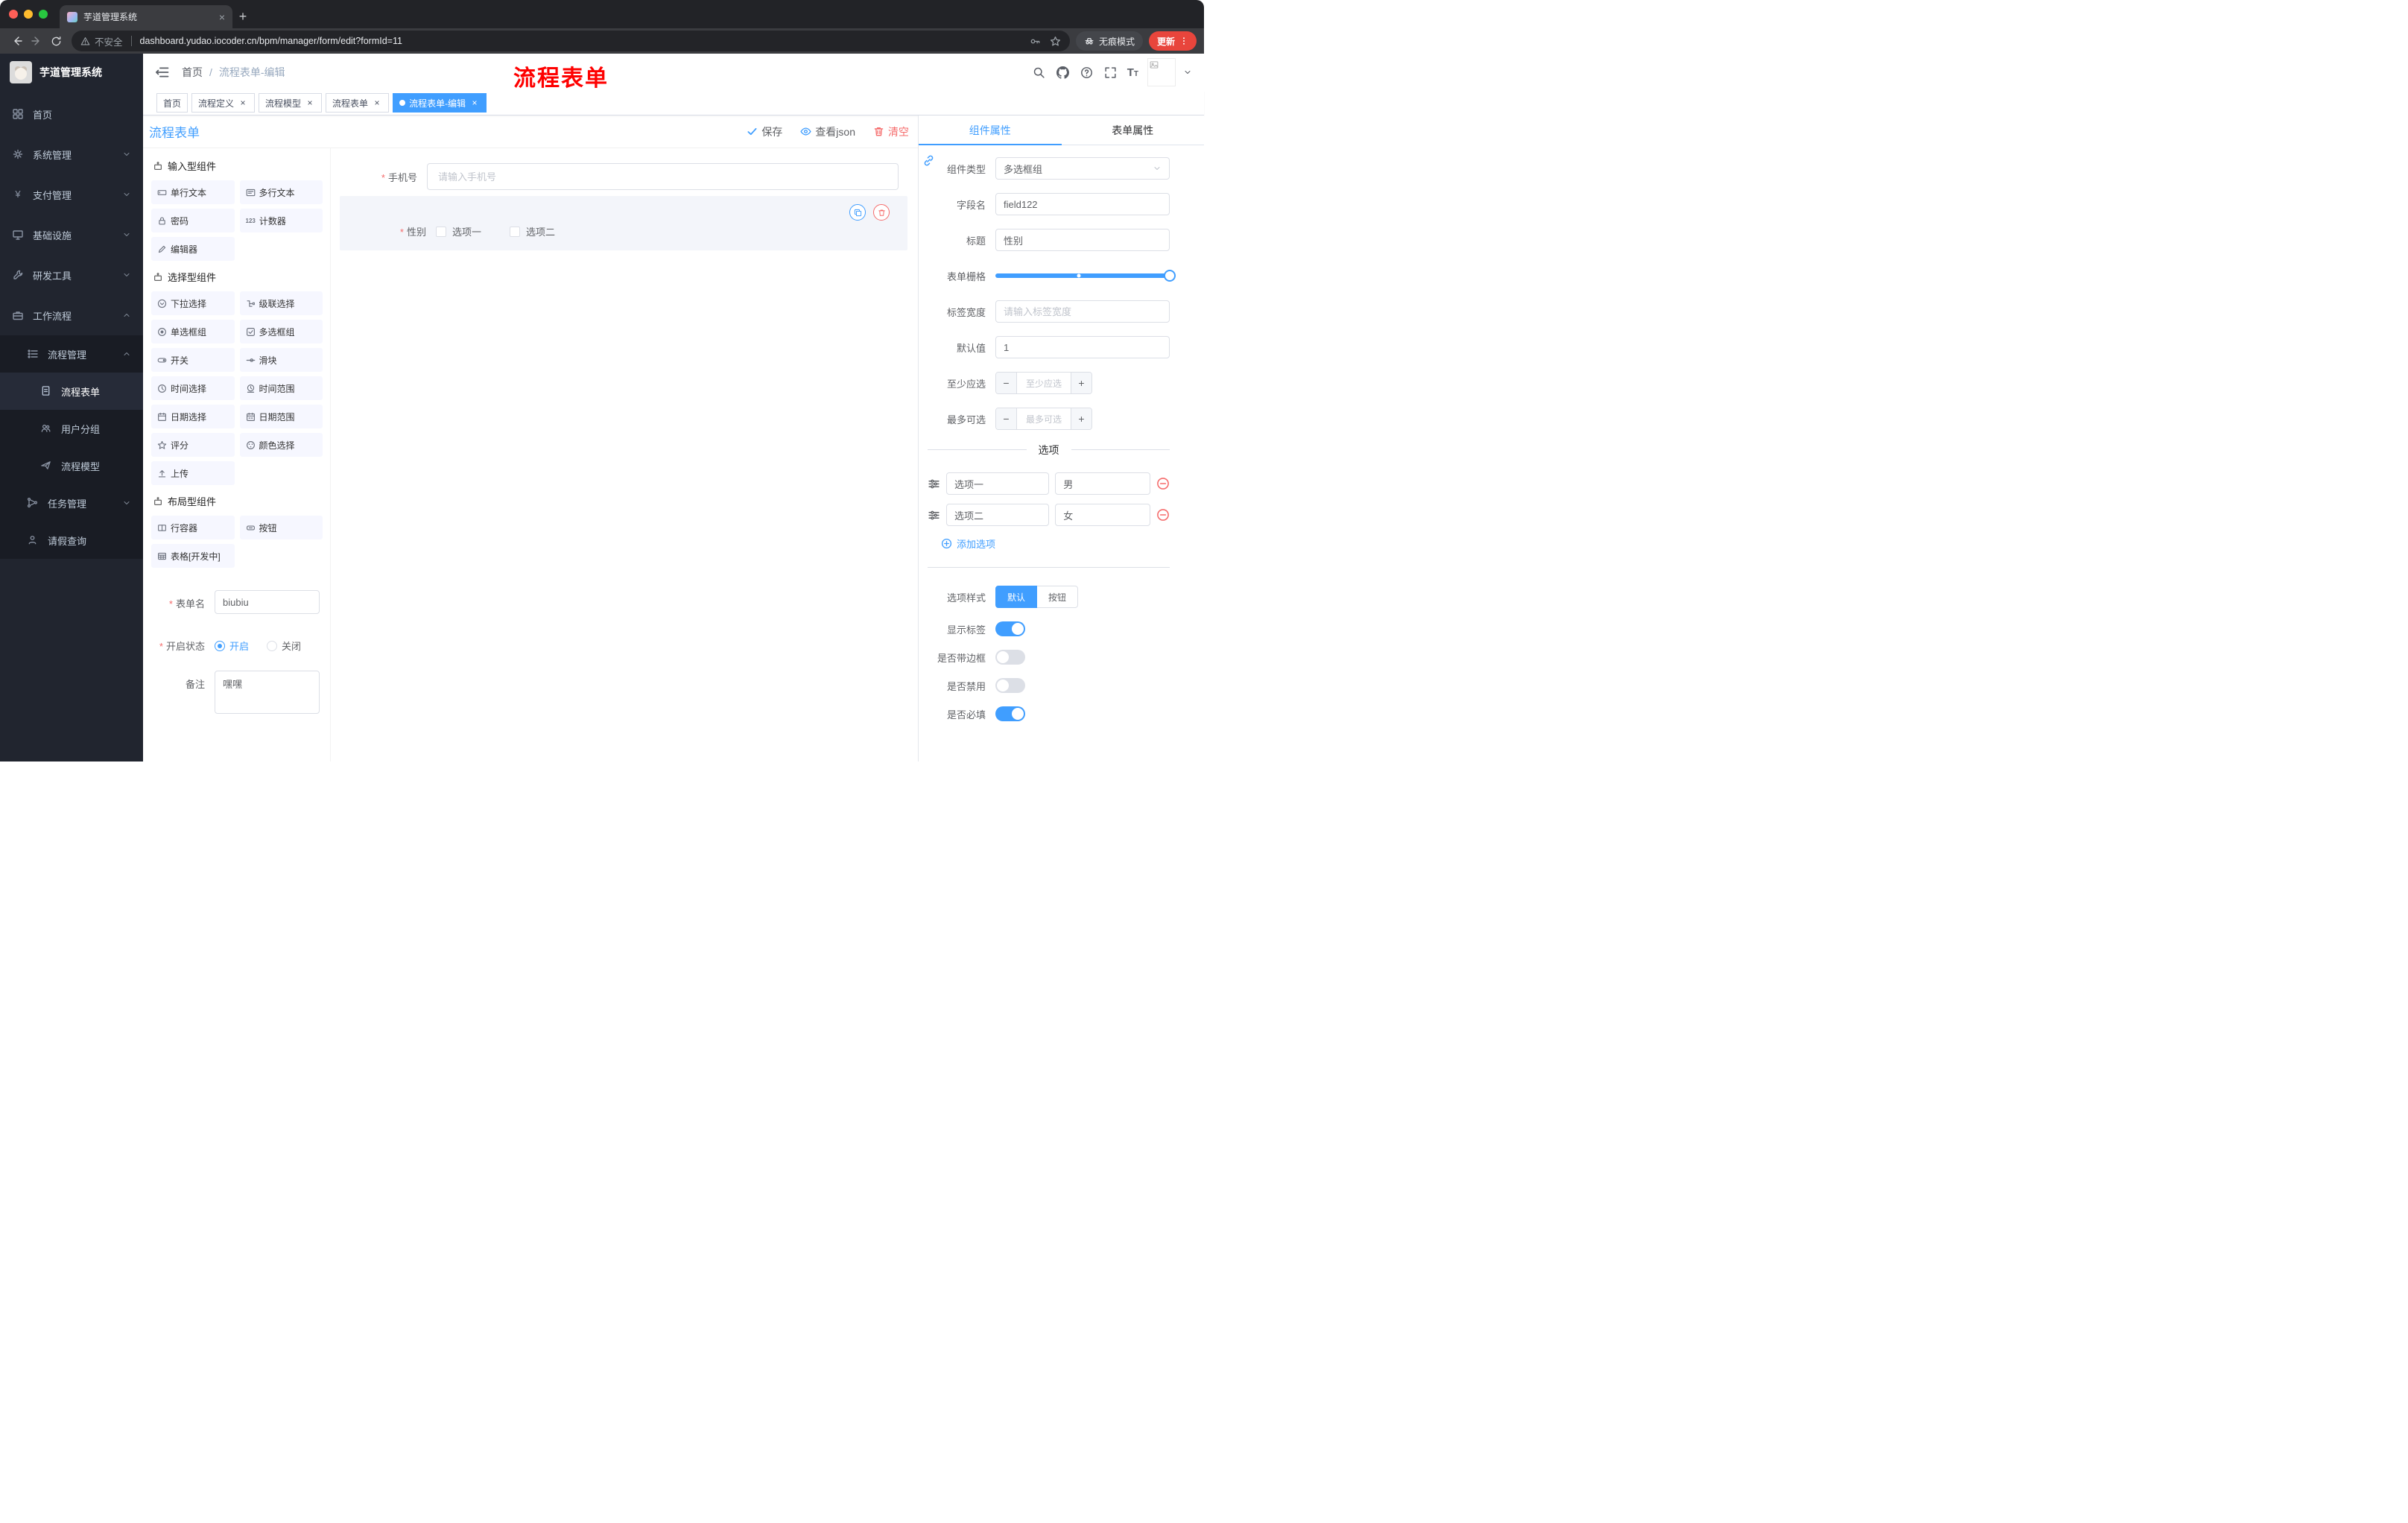 The width and height of the screenshot is (2408, 1523). I want to click on sidebar-item-devtools: 研发工具, so click(71, 275).